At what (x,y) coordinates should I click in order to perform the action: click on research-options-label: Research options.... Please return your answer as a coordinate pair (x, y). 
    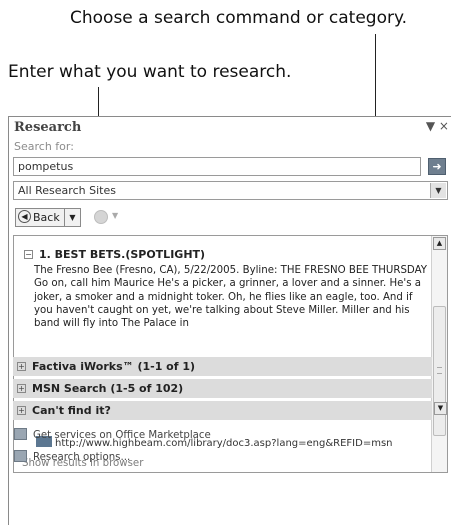
    Looking at the image, I should click on (81, 457).